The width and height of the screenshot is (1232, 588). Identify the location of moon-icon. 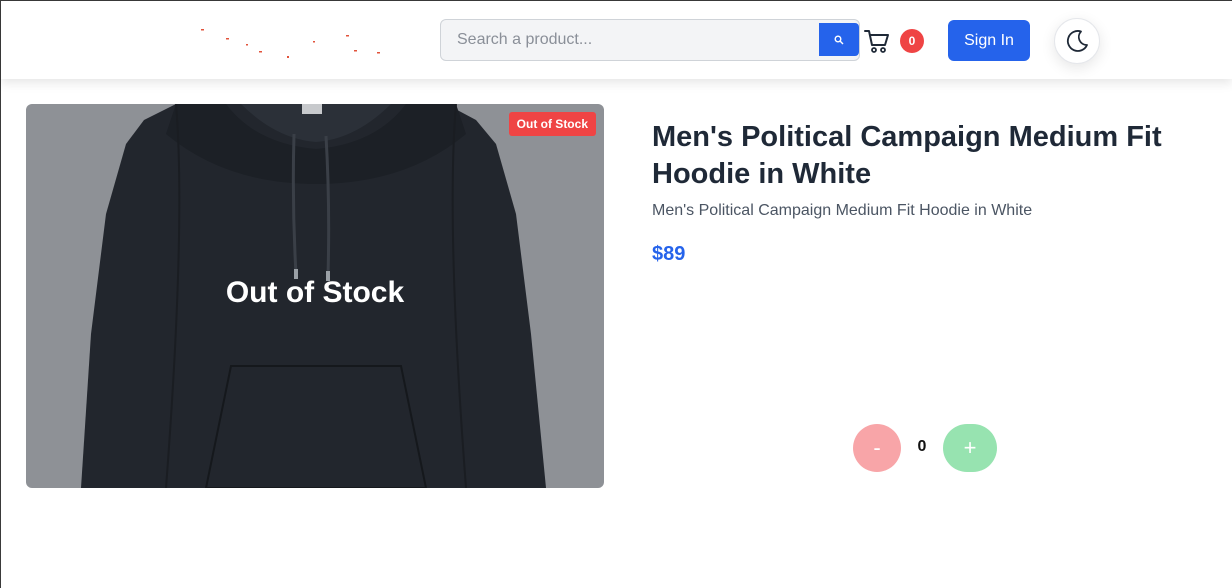
(1077, 41).